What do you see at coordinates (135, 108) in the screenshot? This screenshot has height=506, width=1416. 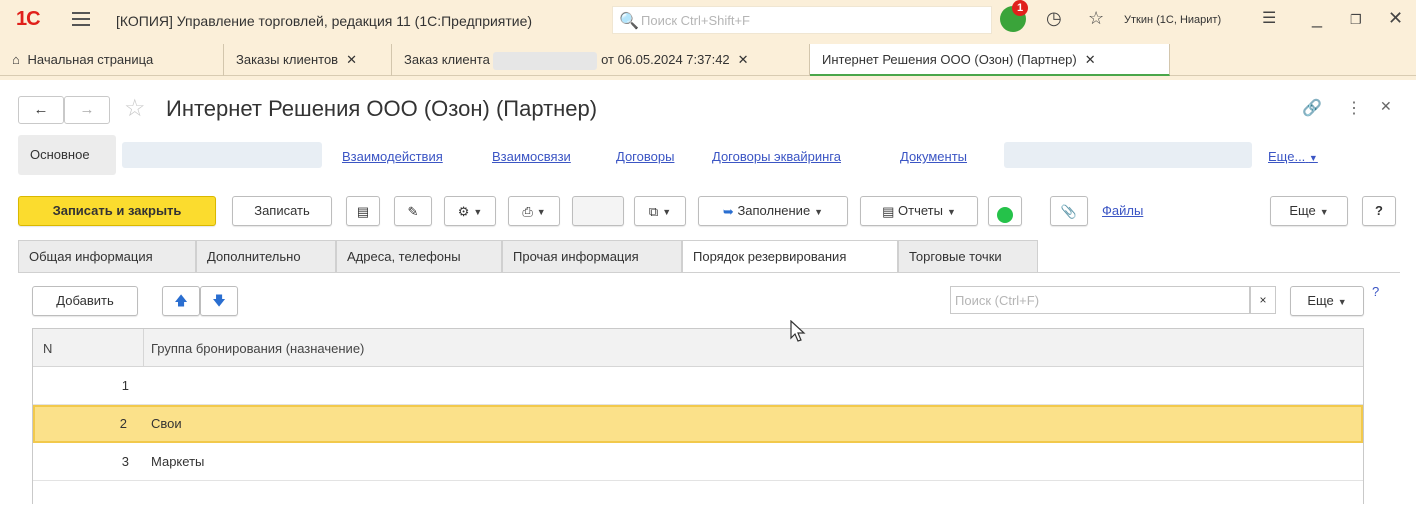 I see `favorite-star-icon: ☆` at bounding box center [135, 108].